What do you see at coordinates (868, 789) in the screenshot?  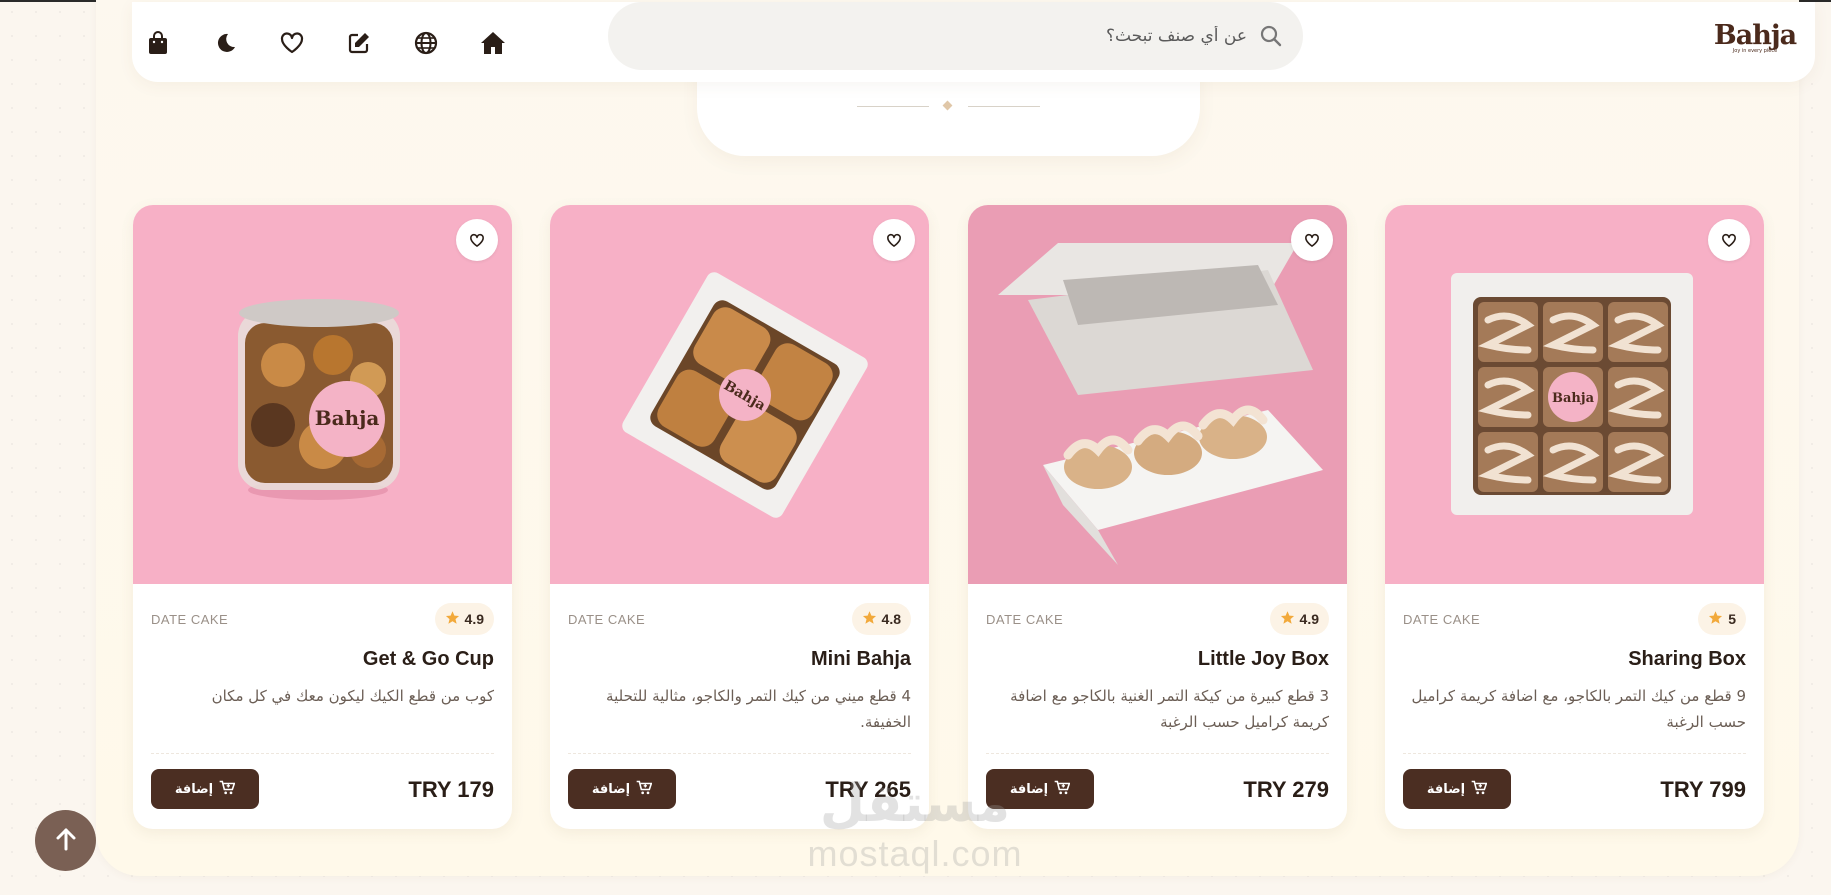 I see `product-price: TRY 265` at bounding box center [868, 789].